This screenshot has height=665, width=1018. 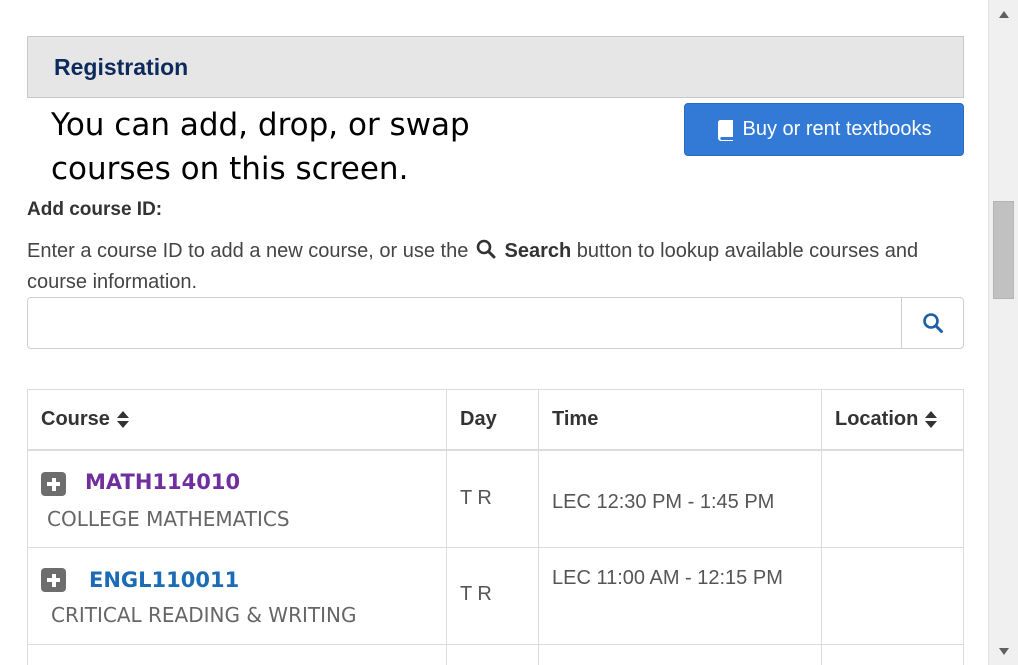 What do you see at coordinates (164, 580) in the screenshot?
I see `course-id-link: ENGL110011` at bounding box center [164, 580].